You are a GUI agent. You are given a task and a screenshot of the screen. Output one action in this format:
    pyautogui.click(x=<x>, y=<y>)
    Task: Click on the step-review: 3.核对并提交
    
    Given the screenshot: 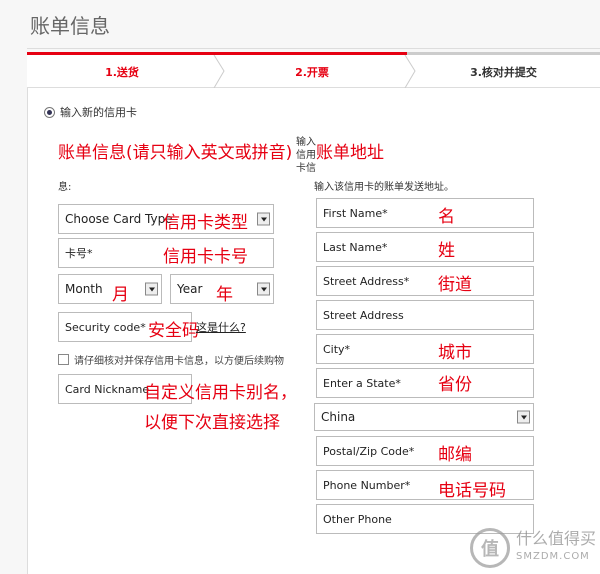 What is the action you would take?
    pyautogui.click(x=503, y=70)
    